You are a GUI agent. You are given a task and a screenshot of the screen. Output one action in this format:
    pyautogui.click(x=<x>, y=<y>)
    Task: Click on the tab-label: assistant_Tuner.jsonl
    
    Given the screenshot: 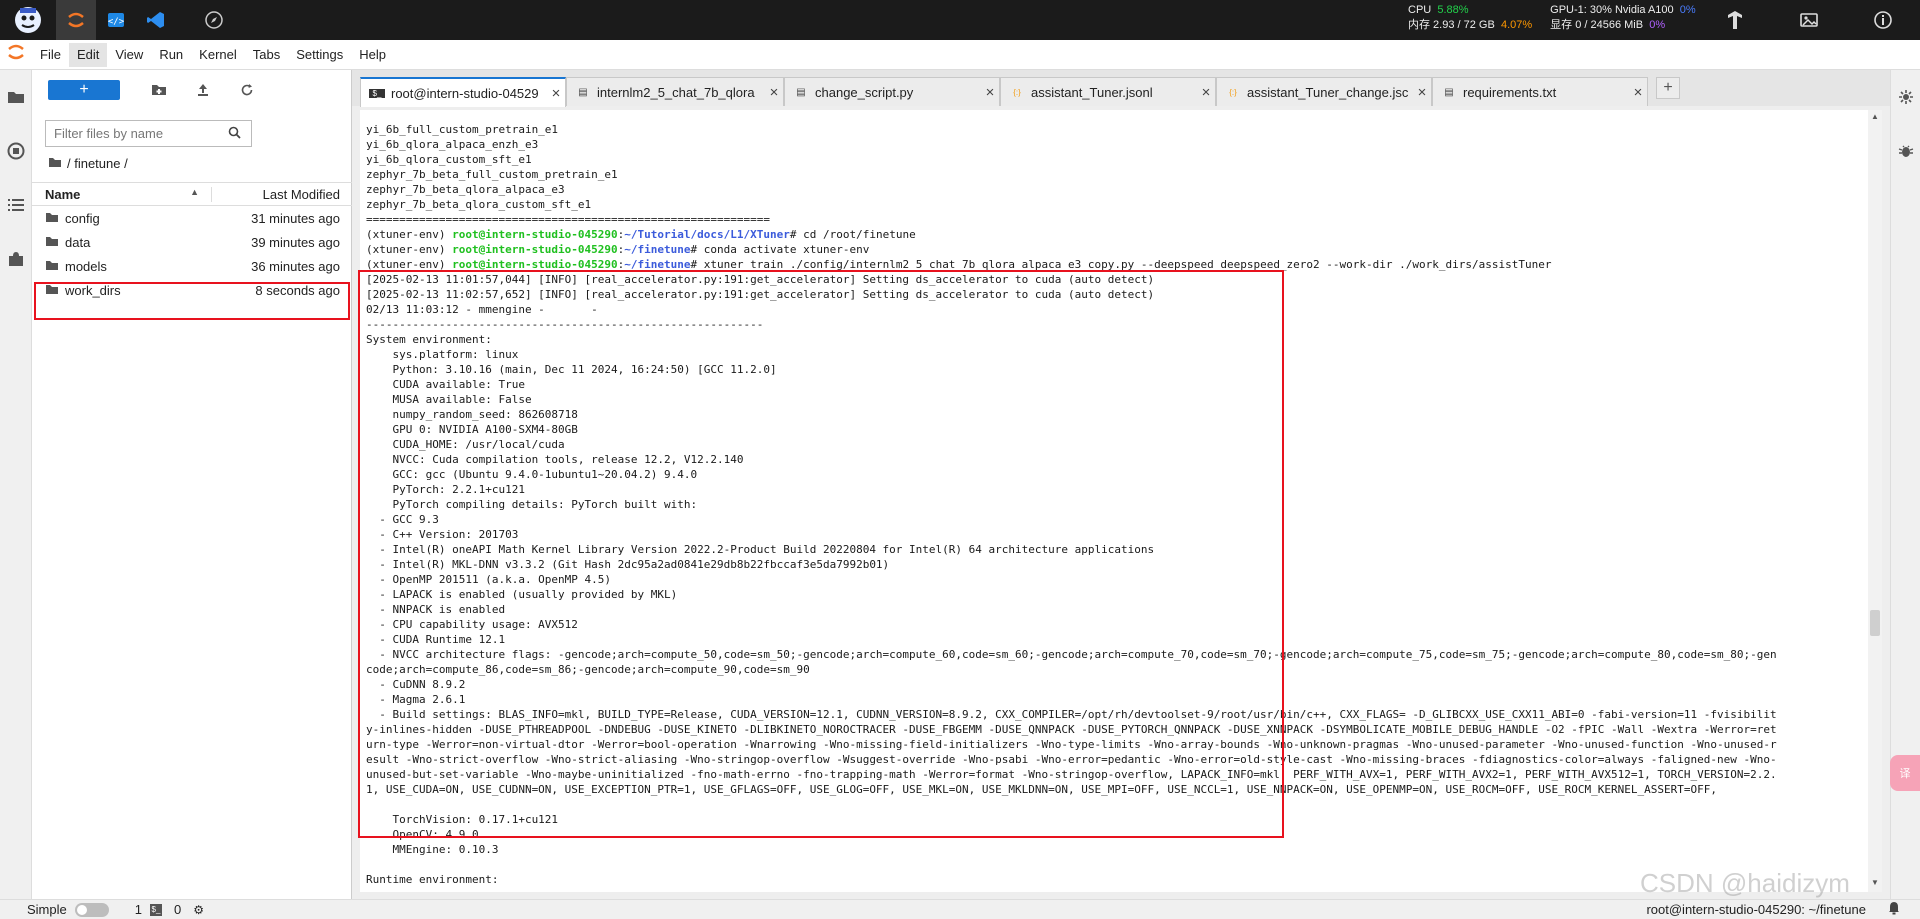 What is the action you would take?
    pyautogui.click(x=1092, y=92)
    